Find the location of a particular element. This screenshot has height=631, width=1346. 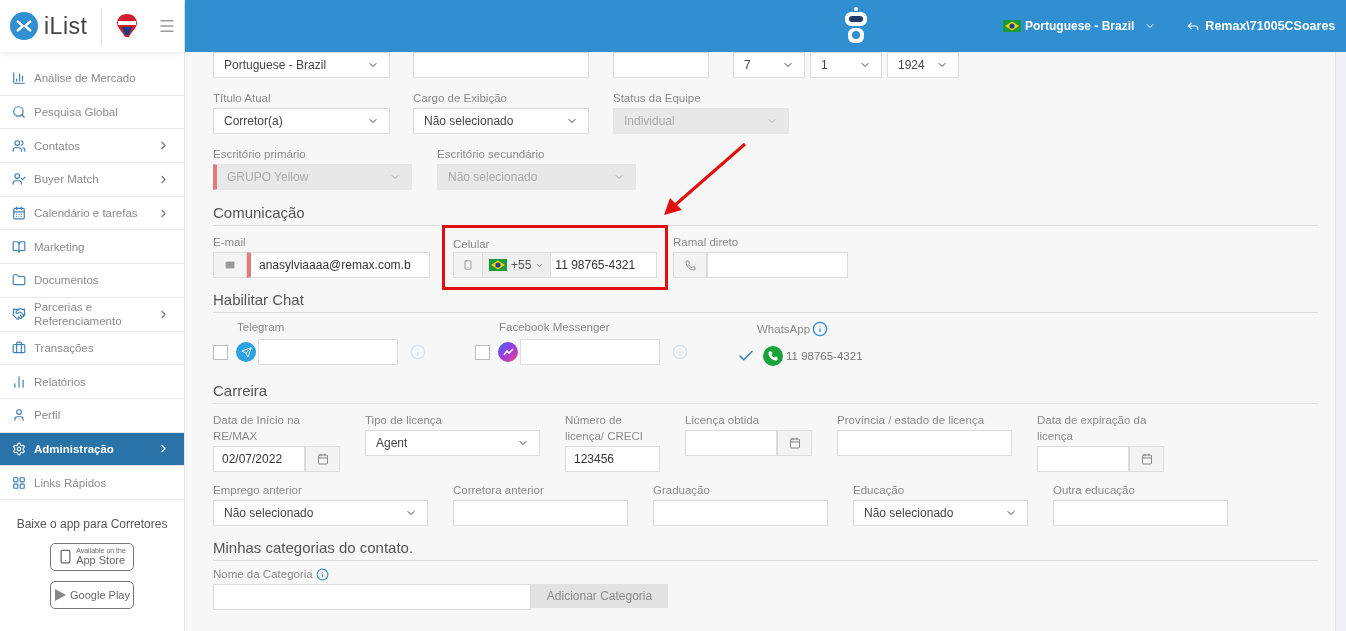

field-label: Educação is located at coordinates (879, 490).